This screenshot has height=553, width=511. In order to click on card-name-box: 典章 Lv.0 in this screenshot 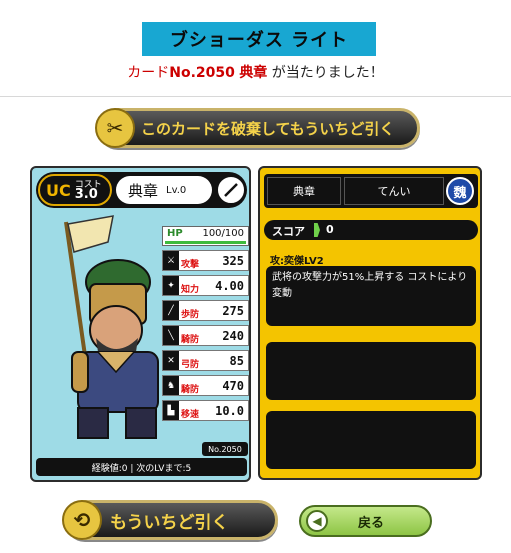, I will do `click(164, 190)`.